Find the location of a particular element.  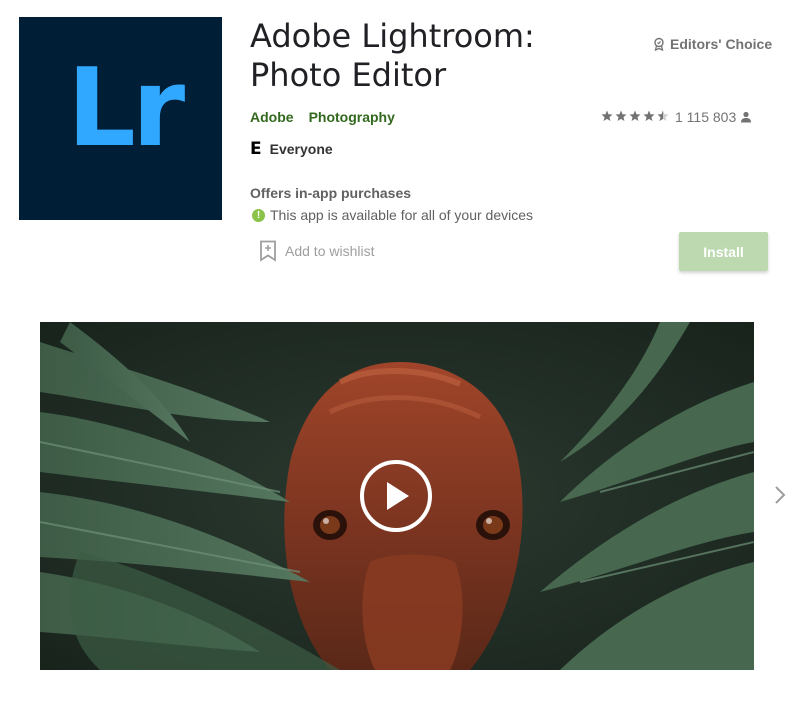

editors-choice-label: Editors' Choice is located at coordinates (721, 44).